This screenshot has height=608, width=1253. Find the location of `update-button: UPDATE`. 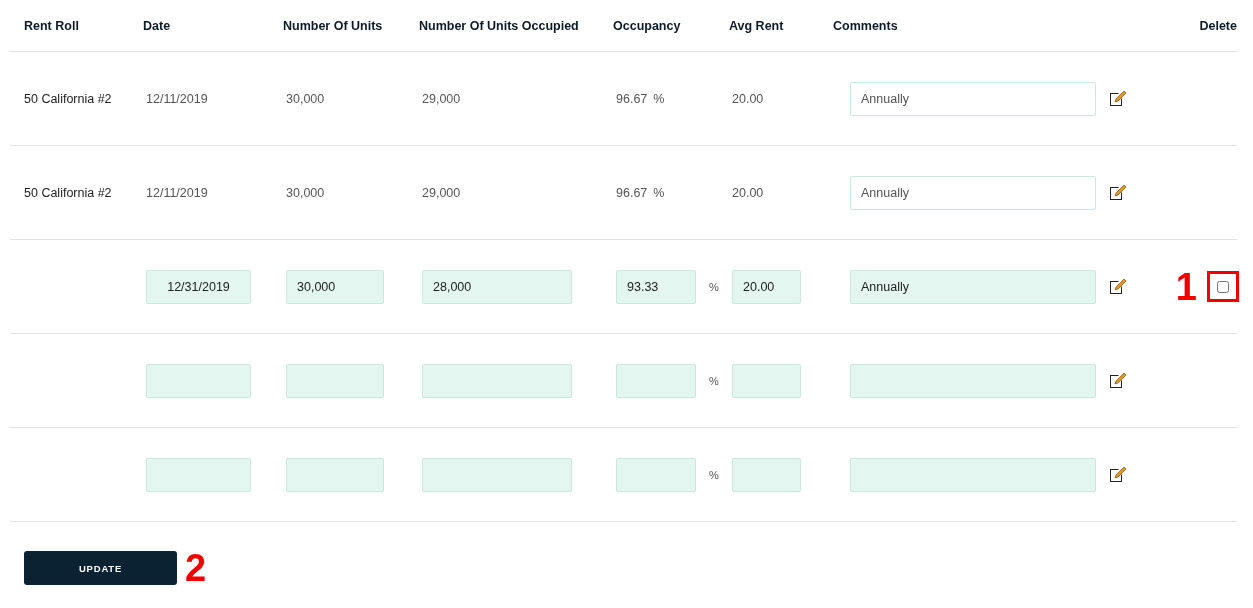

update-button: UPDATE is located at coordinates (100, 568).